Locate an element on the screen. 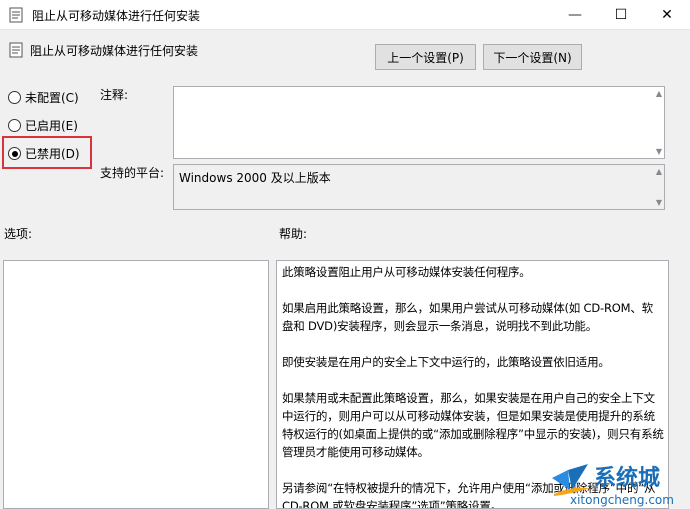 The height and width of the screenshot is (509, 690). window-title: 阻止从可移动媒体进行任何安装 is located at coordinates (116, 16).